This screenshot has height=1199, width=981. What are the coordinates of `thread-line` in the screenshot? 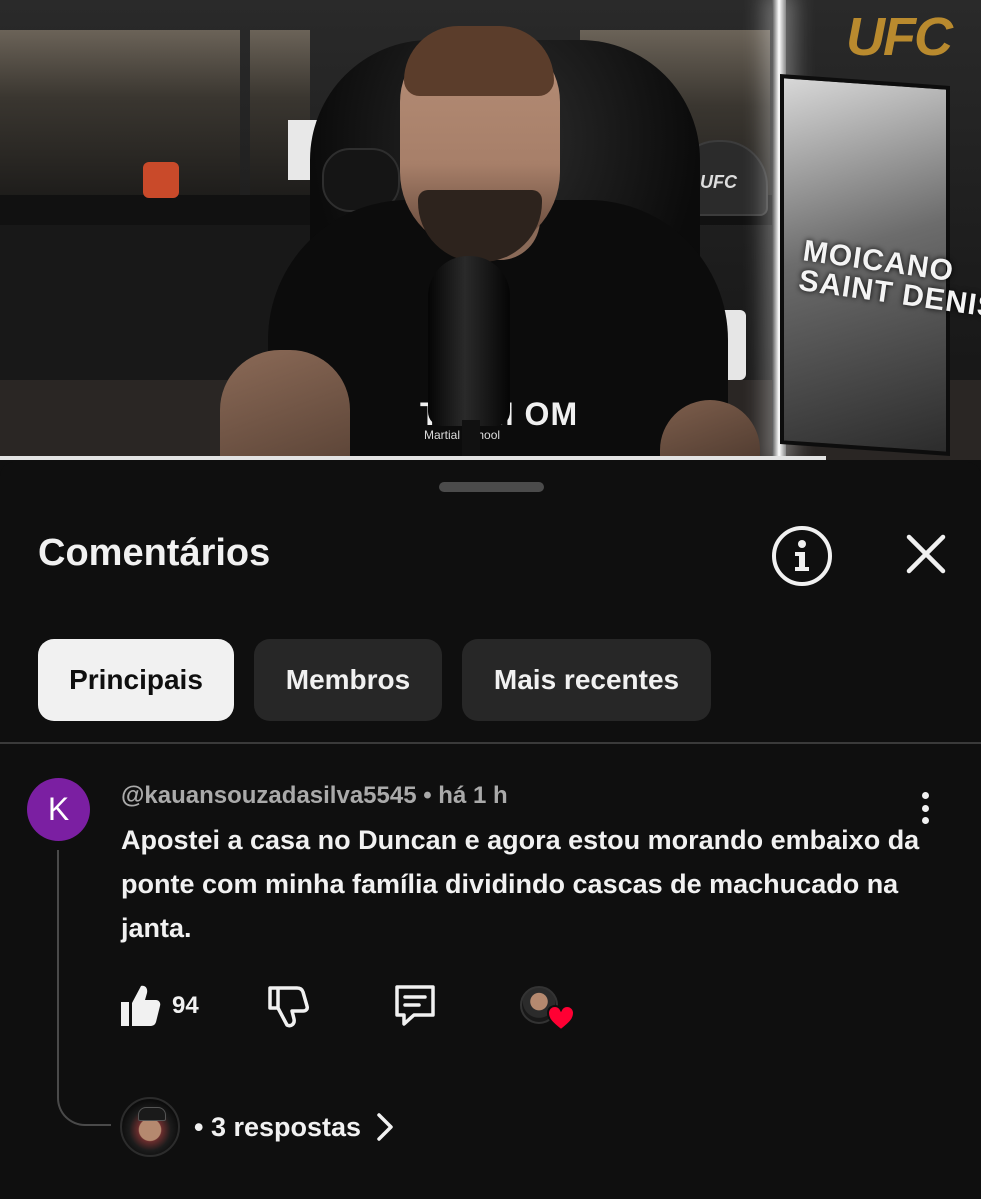 It's located at (84, 988).